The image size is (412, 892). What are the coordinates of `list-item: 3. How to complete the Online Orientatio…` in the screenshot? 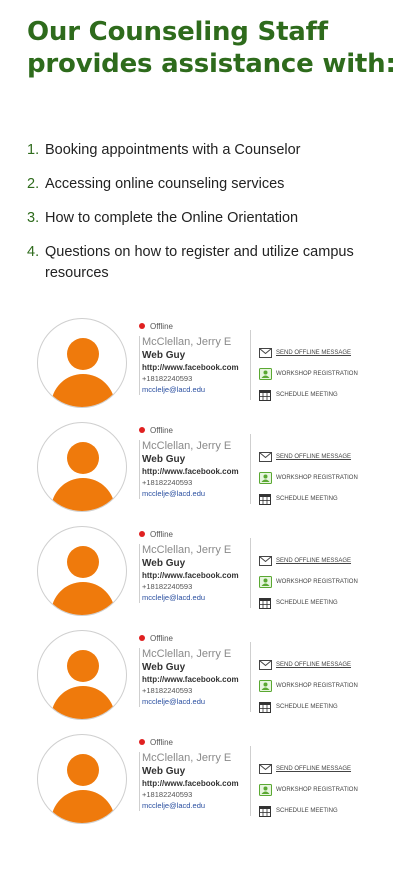 It's located at (212, 218).